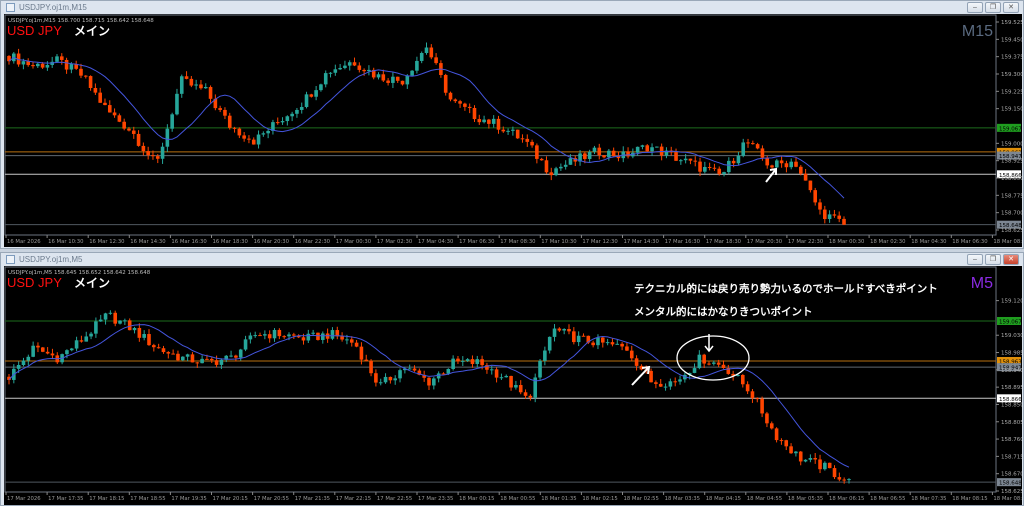  What do you see at coordinates (723, 499) in the screenshot?
I see `time-axis-label: 18 Mar 04:15` at bounding box center [723, 499].